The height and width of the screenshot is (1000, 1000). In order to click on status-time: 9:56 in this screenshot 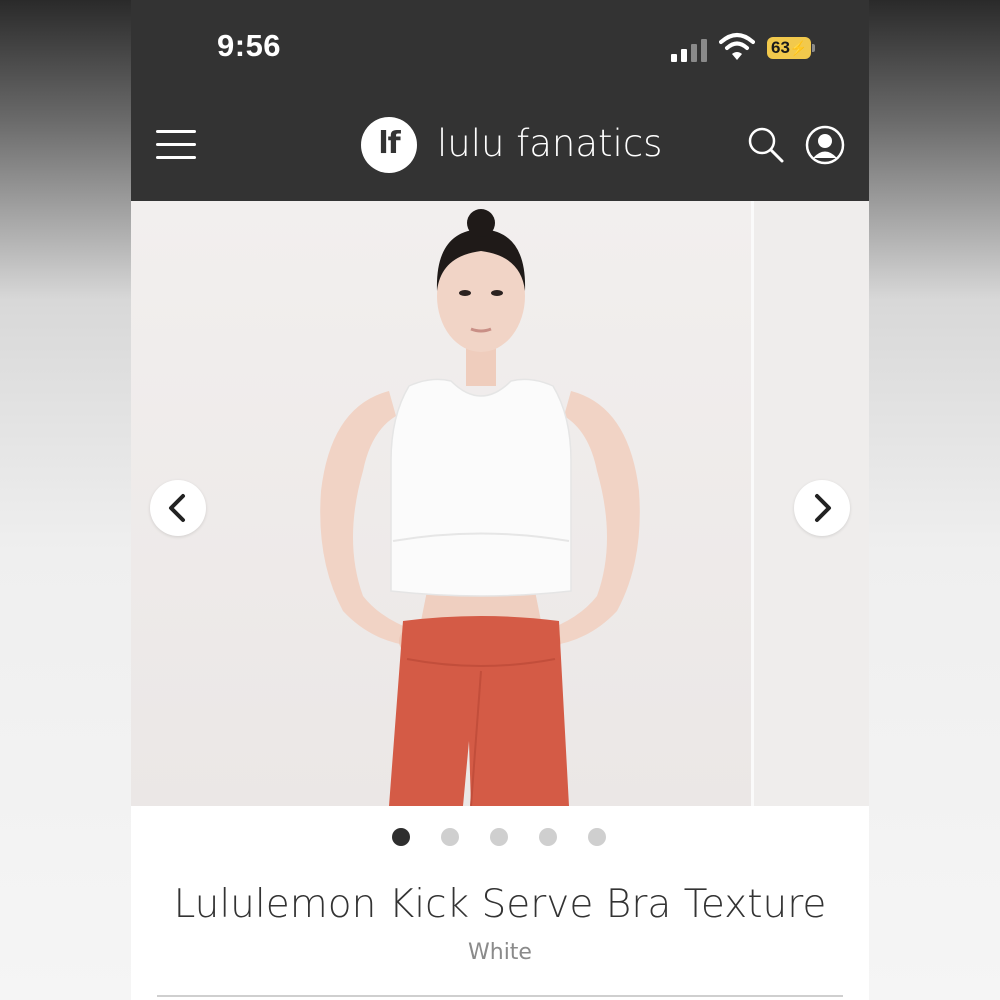, I will do `click(249, 45)`.